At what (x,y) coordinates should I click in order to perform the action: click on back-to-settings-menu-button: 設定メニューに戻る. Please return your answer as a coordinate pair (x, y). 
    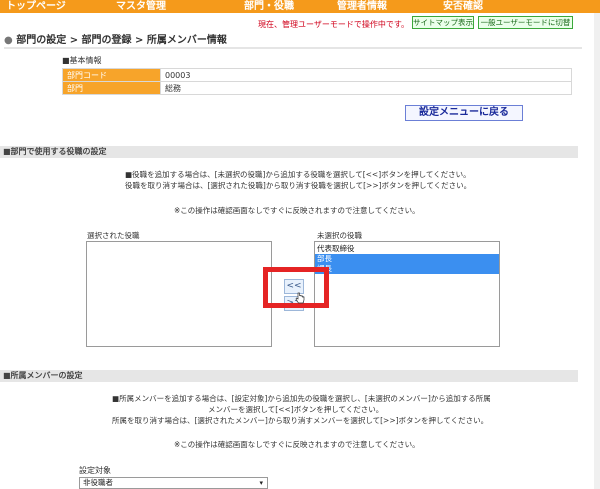
    Looking at the image, I should click on (464, 113).